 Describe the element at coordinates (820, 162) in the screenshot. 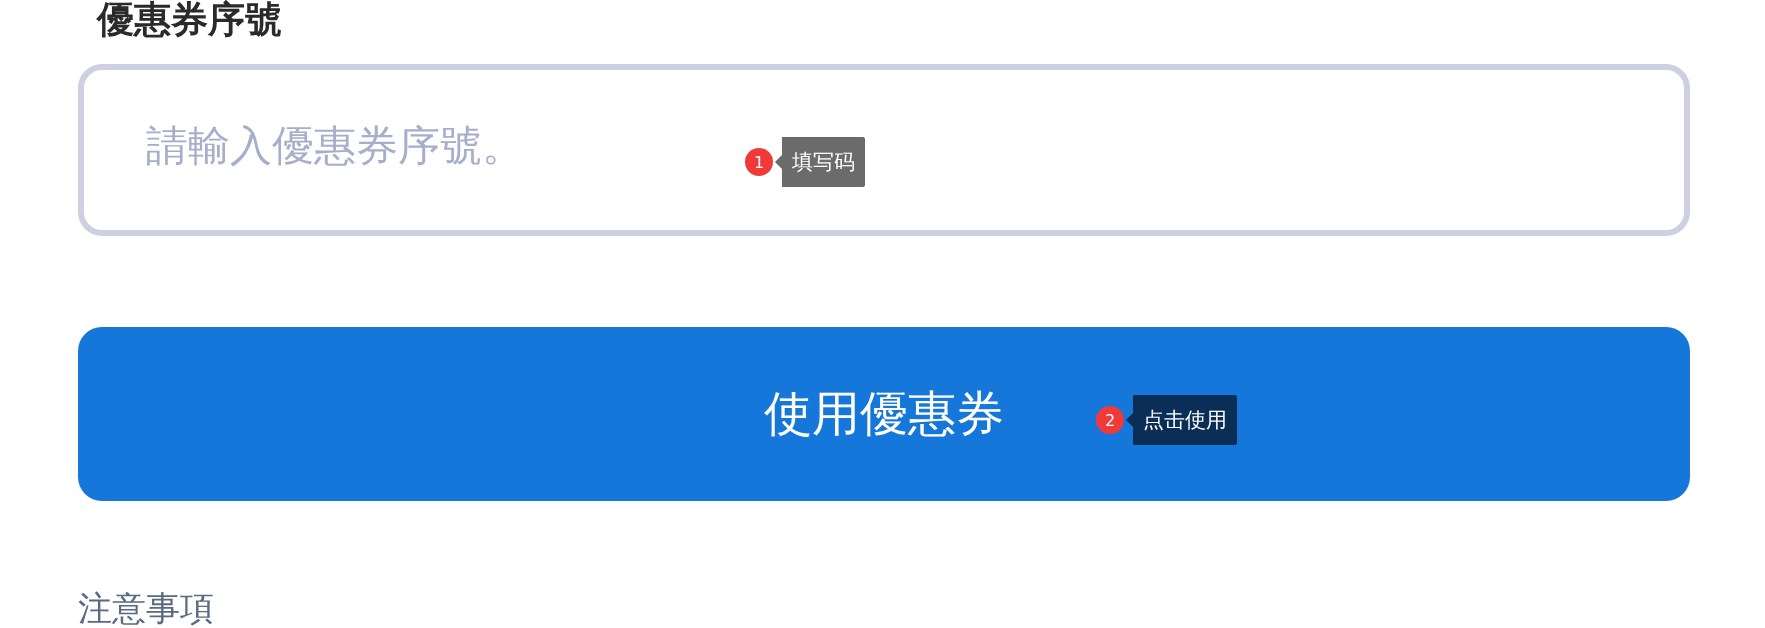

I see `annotation-tooltip: 填写码` at that location.